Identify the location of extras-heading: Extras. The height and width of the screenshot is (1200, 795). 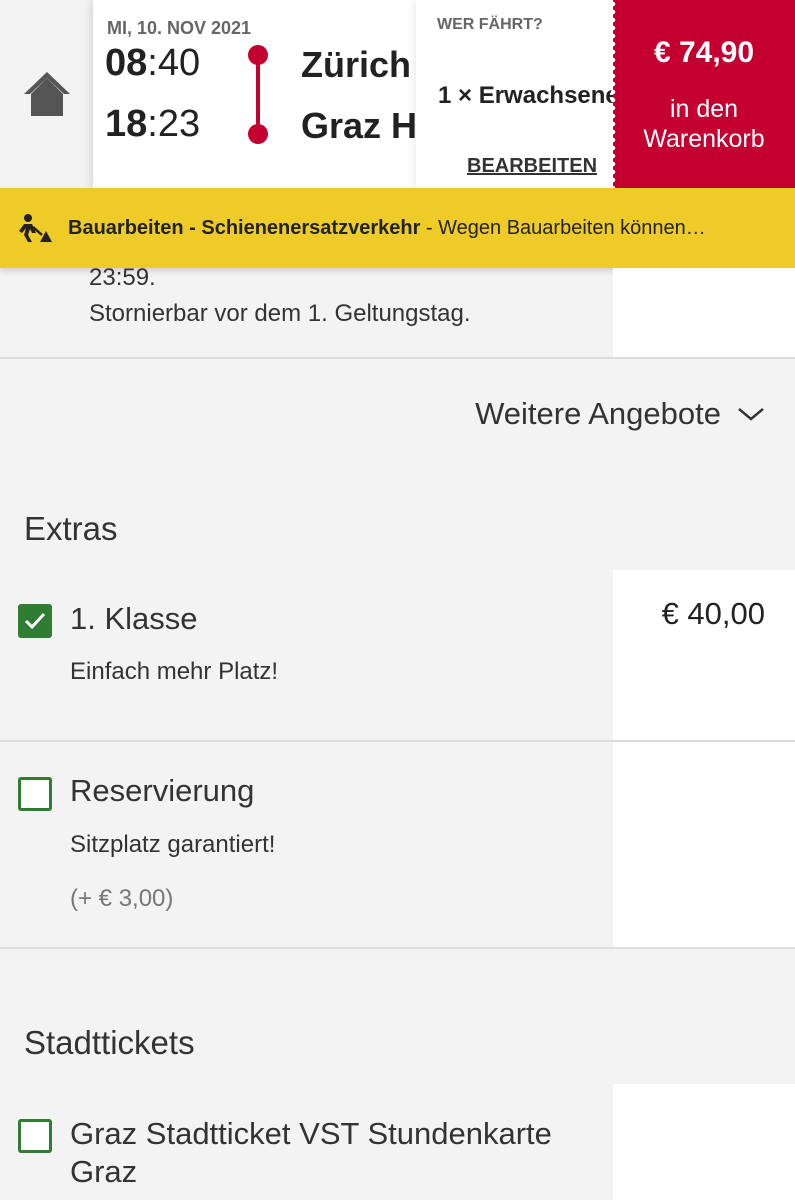
(71, 528).